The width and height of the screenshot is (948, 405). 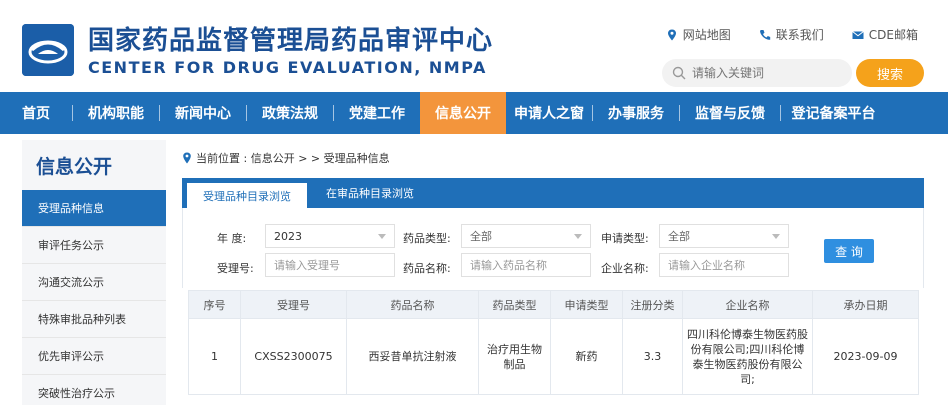 I want to click on year-label: 年 度:, so click(x=232, y=238).